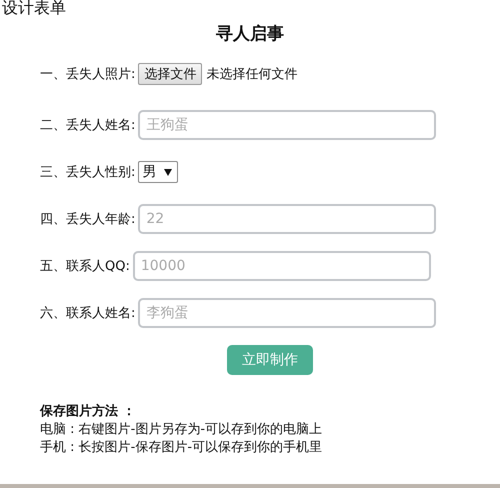 This screenshot has width=500, height=488. What do you see at coordinates (287, 313) in the screenshot?
I see `input-field: 李狗蛋` at bounding box center [287, 313].